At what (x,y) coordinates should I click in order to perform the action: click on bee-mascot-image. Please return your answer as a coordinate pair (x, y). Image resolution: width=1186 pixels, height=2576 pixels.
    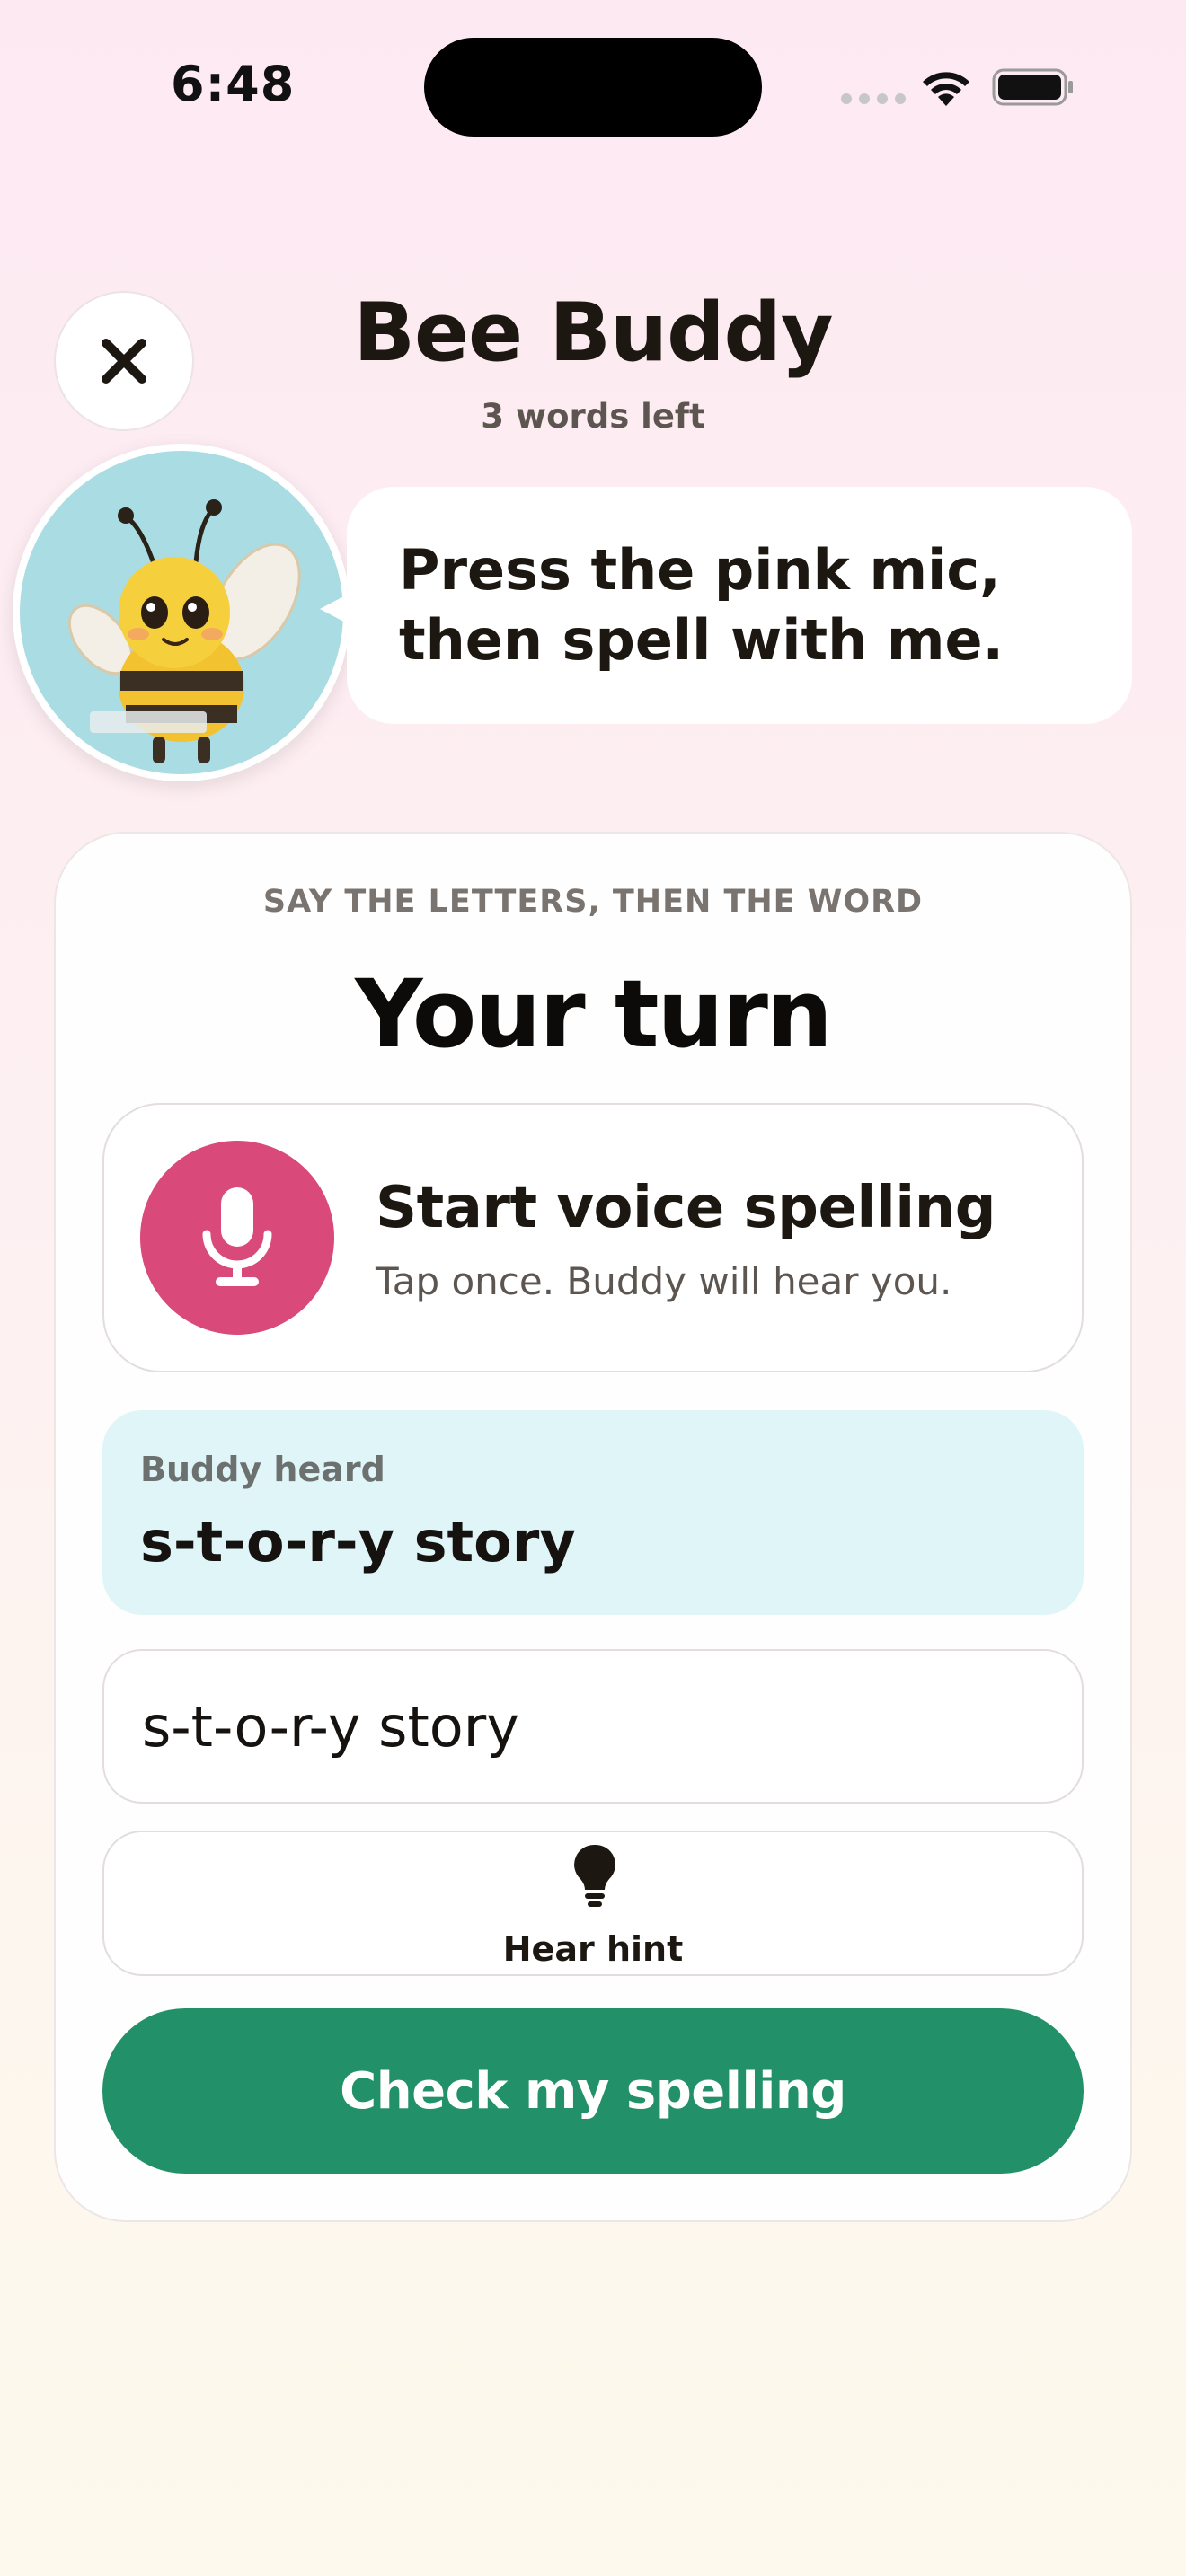
    Looking at the image, I should click on (184, 631).